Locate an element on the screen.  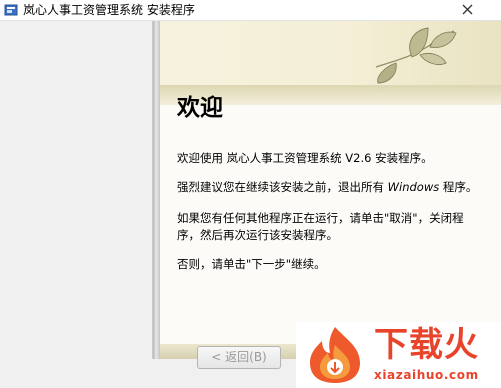
intro-line: 欢迎使用 岚心人事工资管理系统 V2.6 安装程序。 is located at coordinates (305, 158).